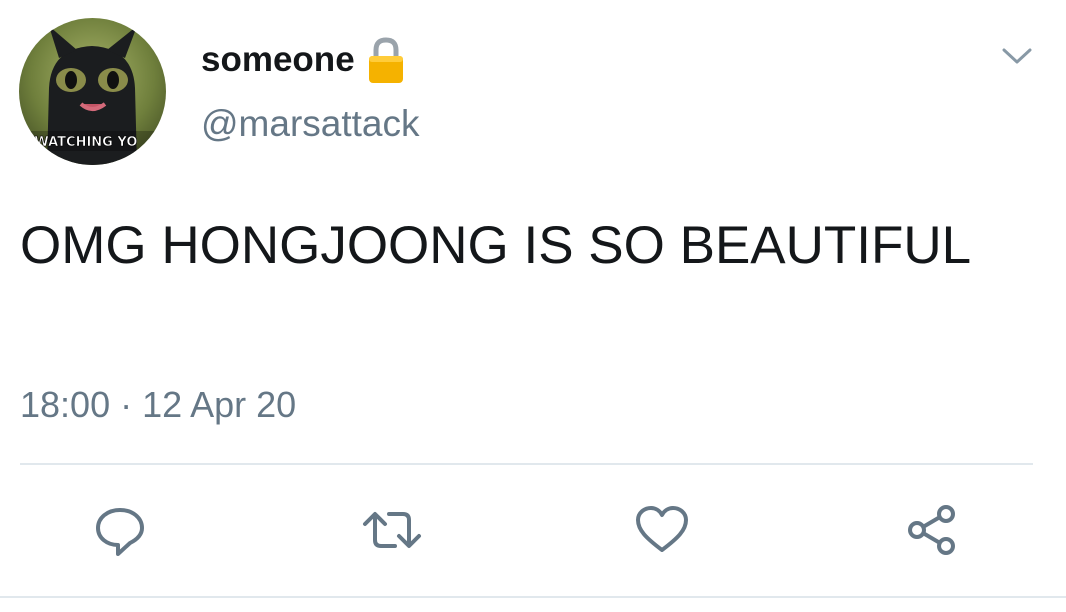 The image size is (1066, 612). I want to click on share-button, so click(932, 530).